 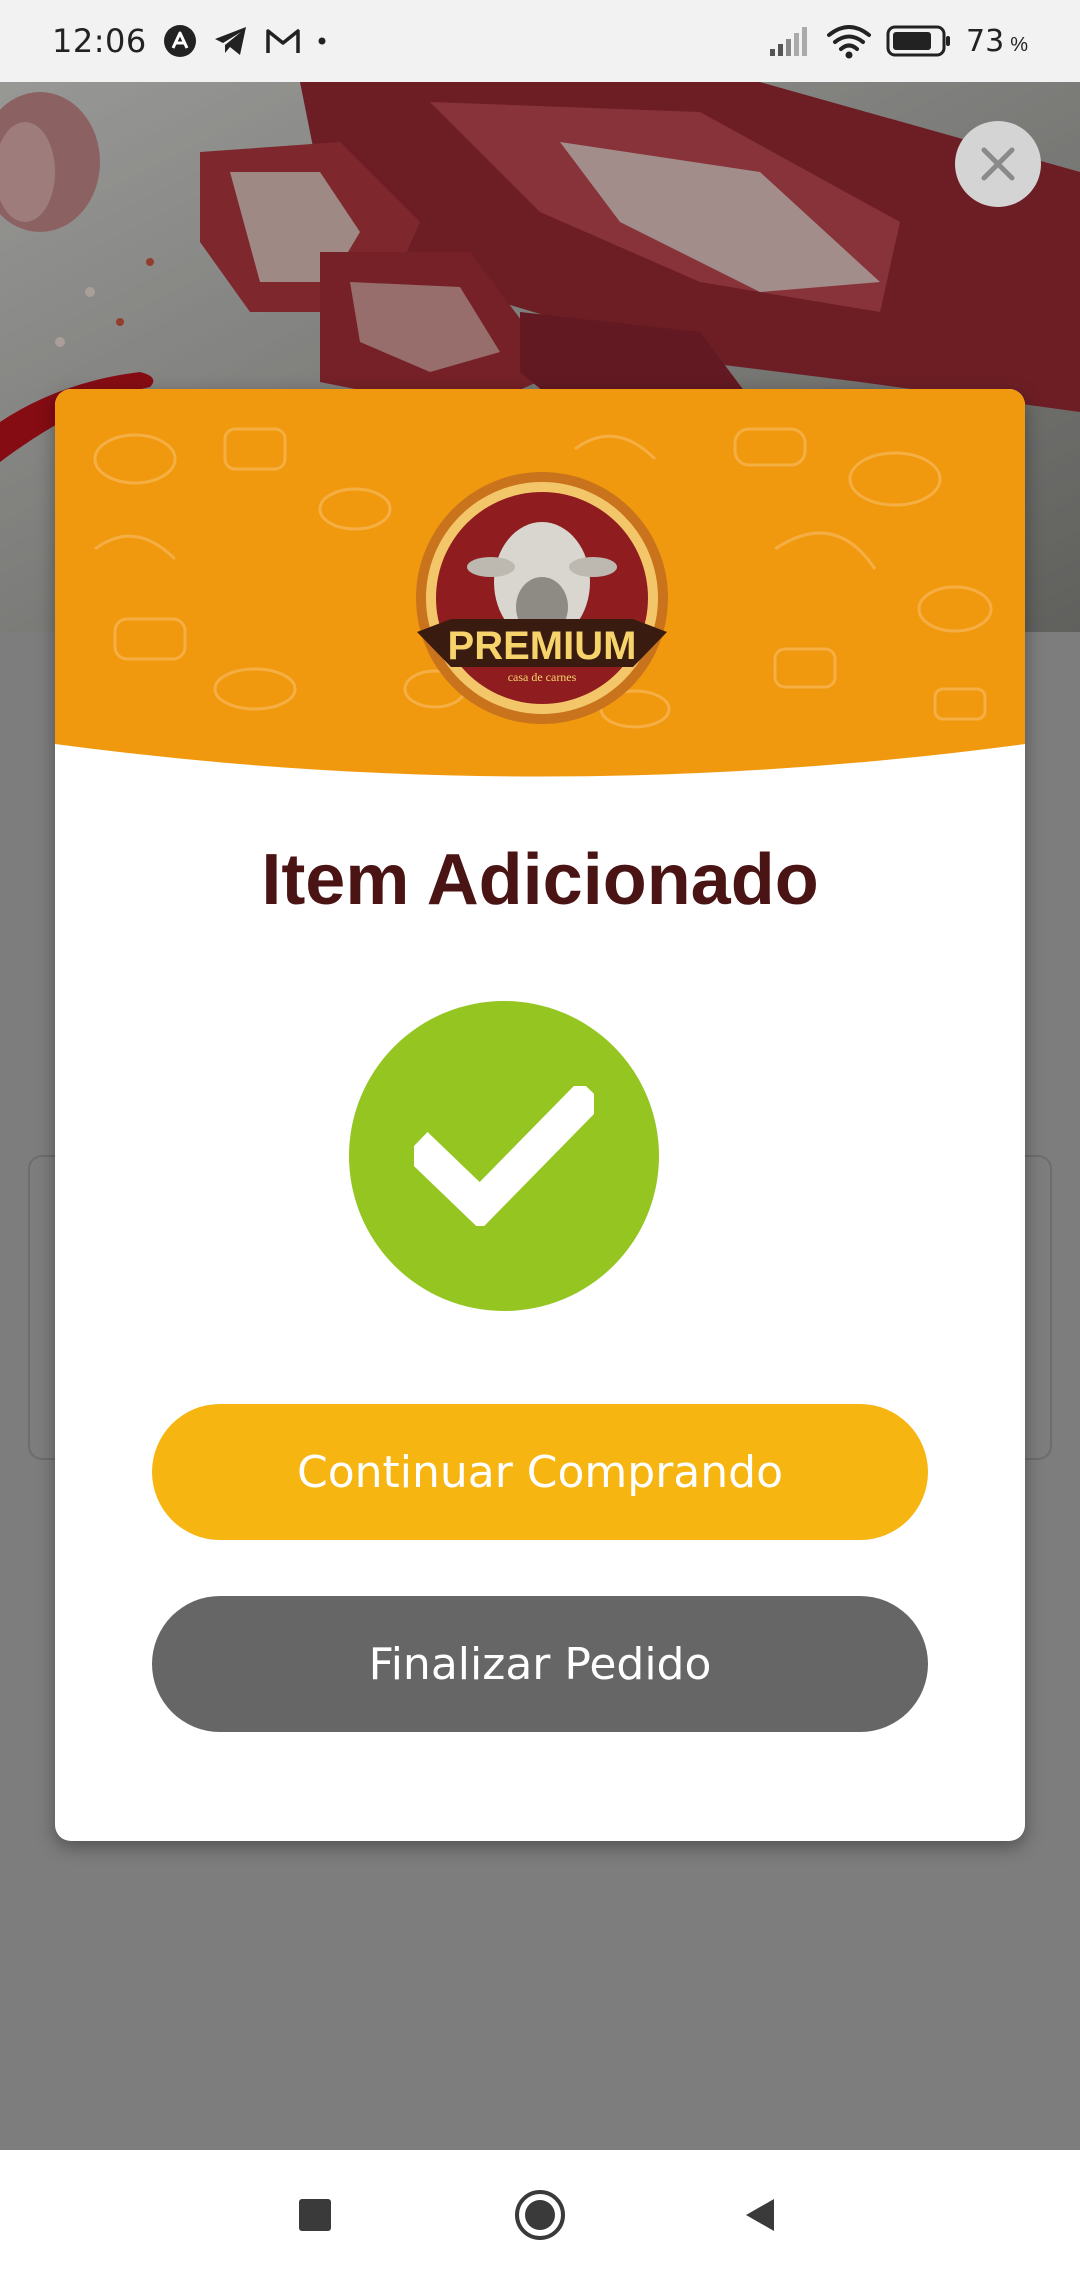 I want to click on navigation-bar, so click(x=540, y=2215).